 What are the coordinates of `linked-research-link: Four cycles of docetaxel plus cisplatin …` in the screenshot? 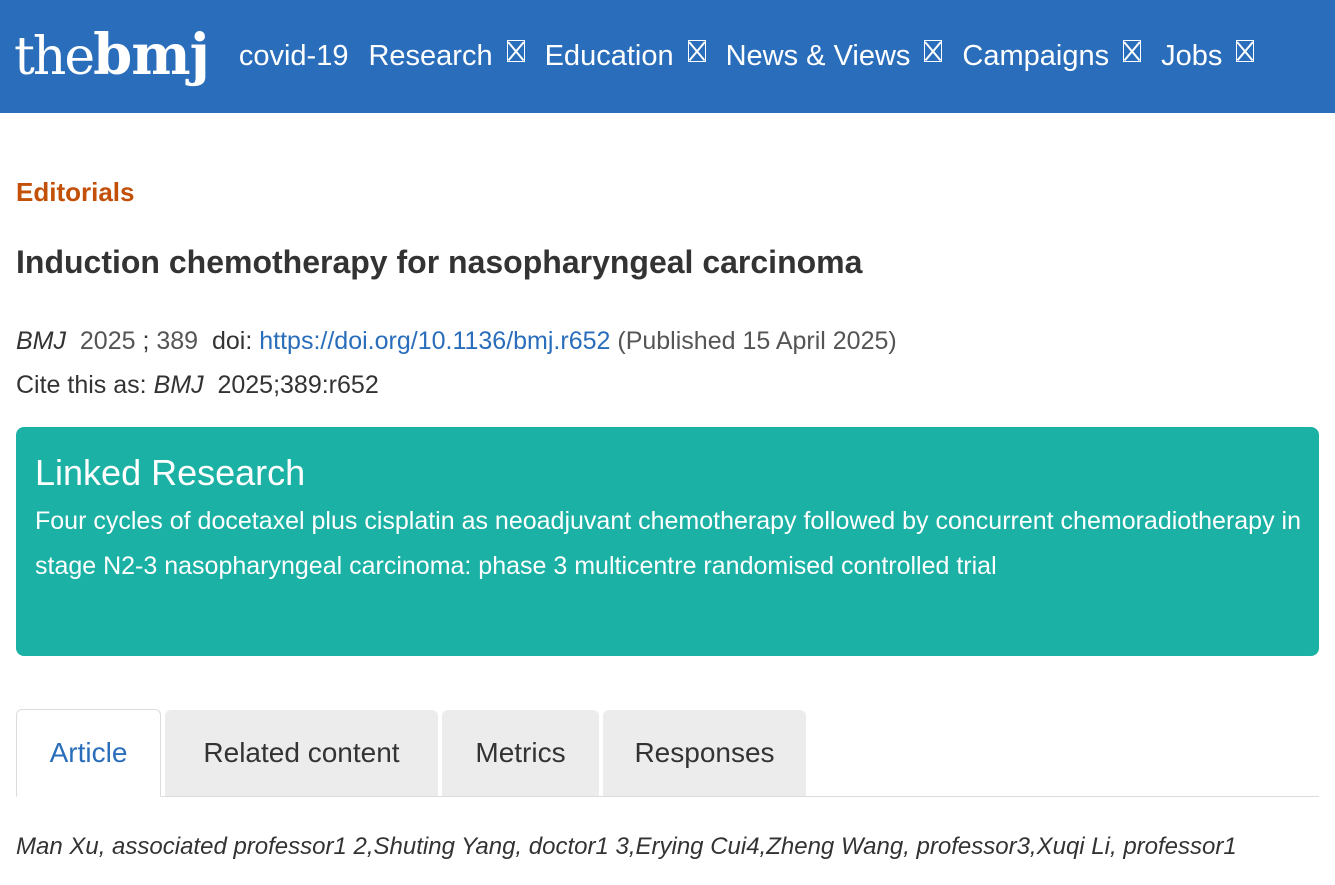 It's located at (668, 544).